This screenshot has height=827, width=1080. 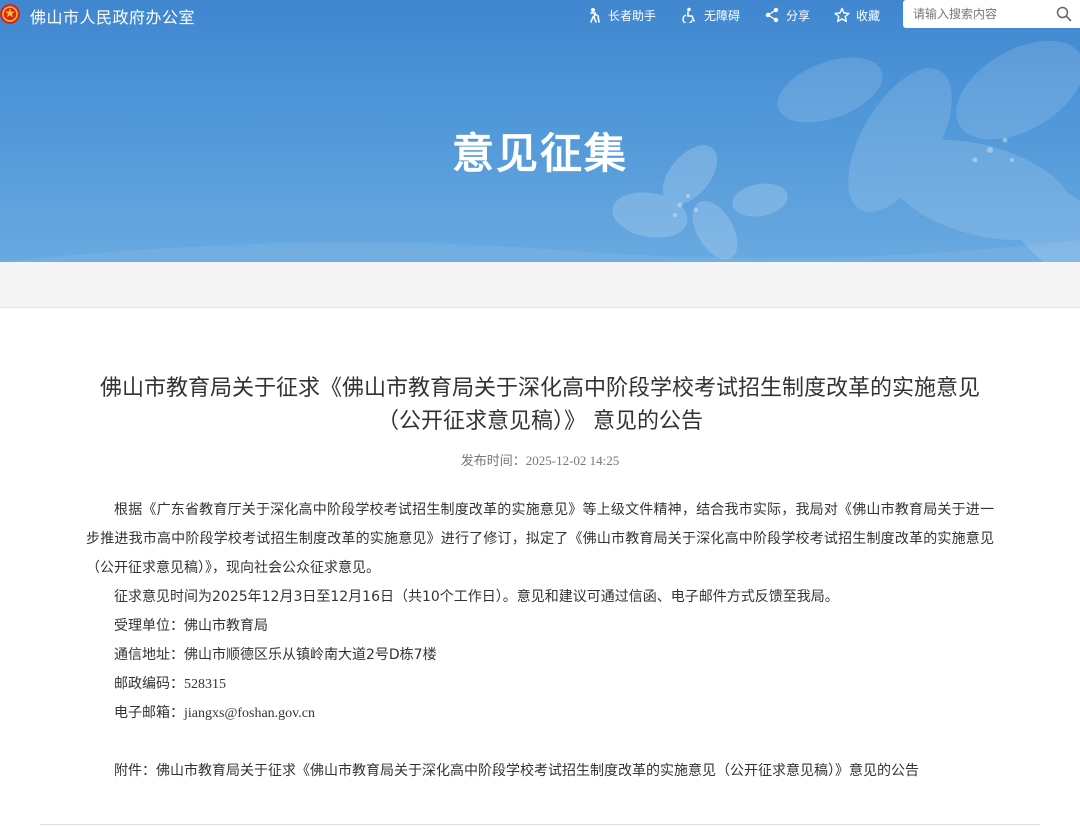 What do you see at coordinates (310, 655) in the screenshot?
I see `contact-address-value: 佛山市顺德区乐从镇岭南大道2号D栋7楼` at bounding box center [310, 655].